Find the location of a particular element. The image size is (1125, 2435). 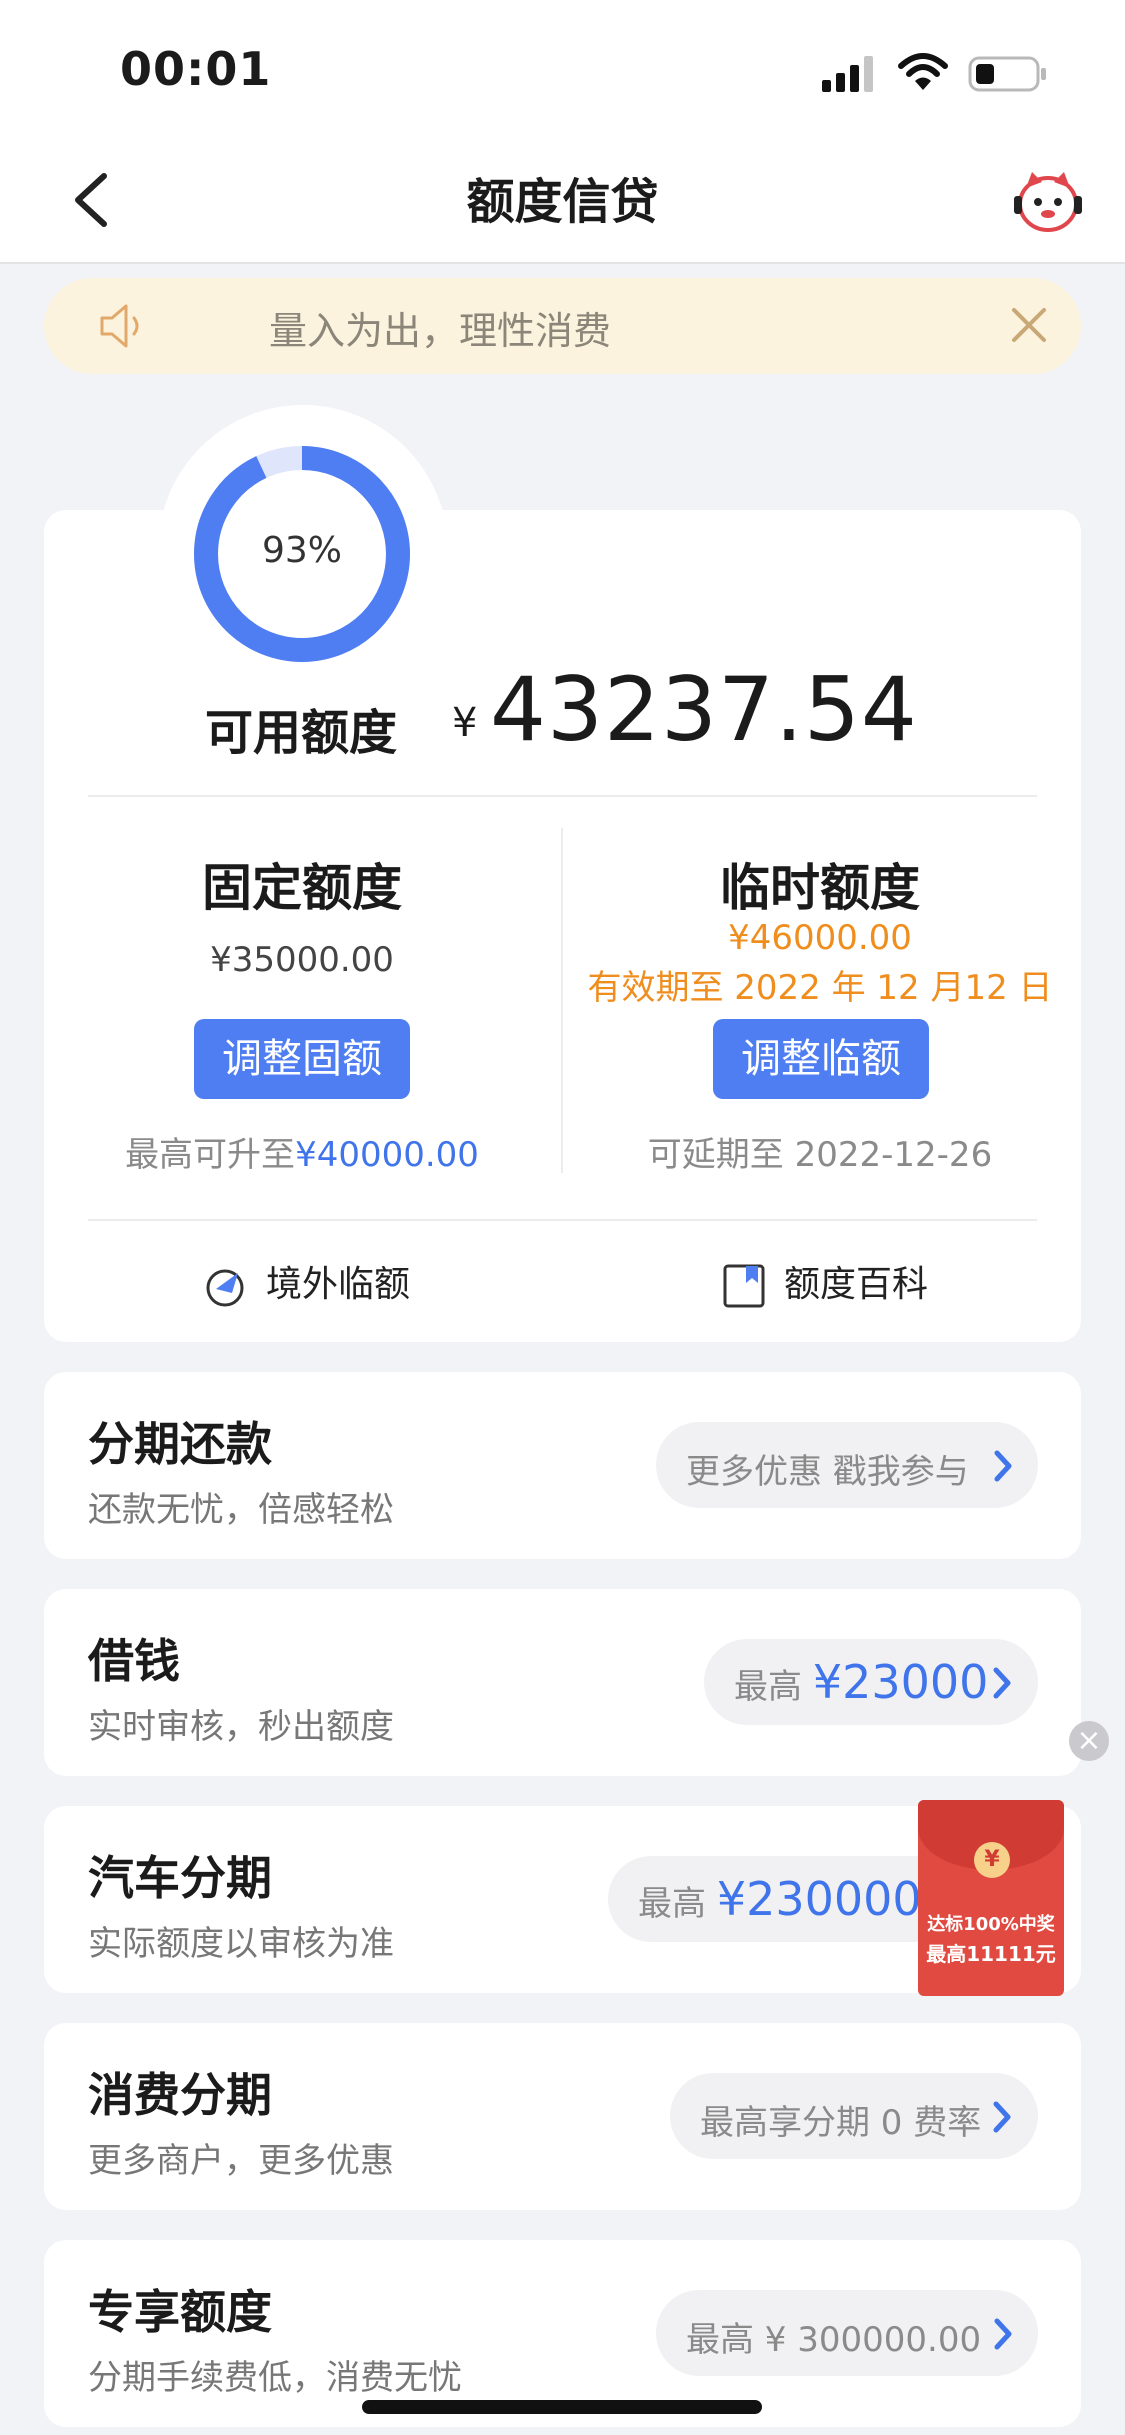

pill-text: 最高享分期 0 费率 is located at coordinates (841, 2123).